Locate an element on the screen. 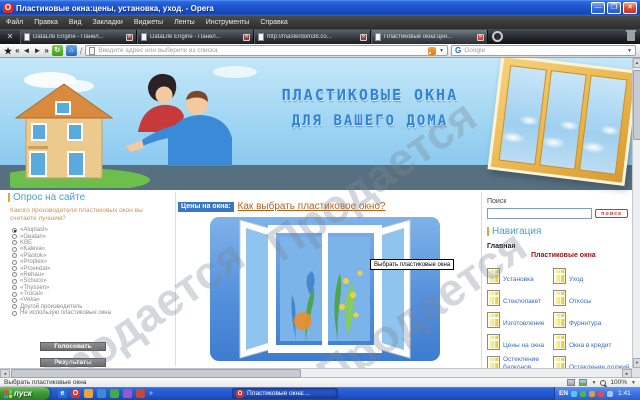  zoom-level: 100% is located at coordinates (618, 382).